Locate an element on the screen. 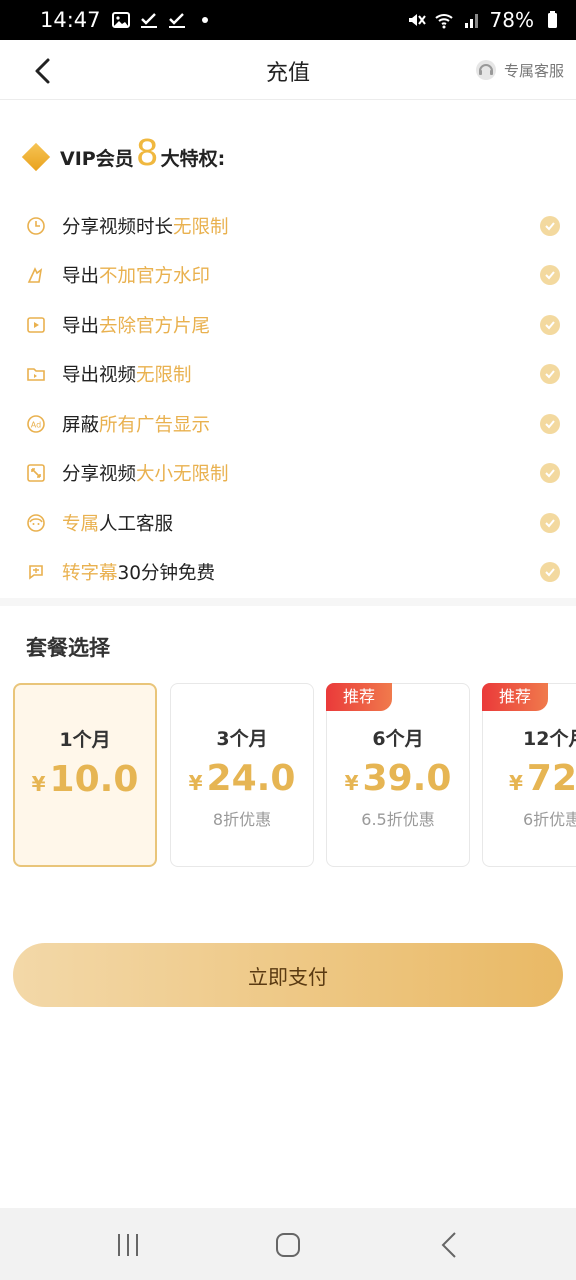  system-nav-bar is located at coordinates (288, 1244).